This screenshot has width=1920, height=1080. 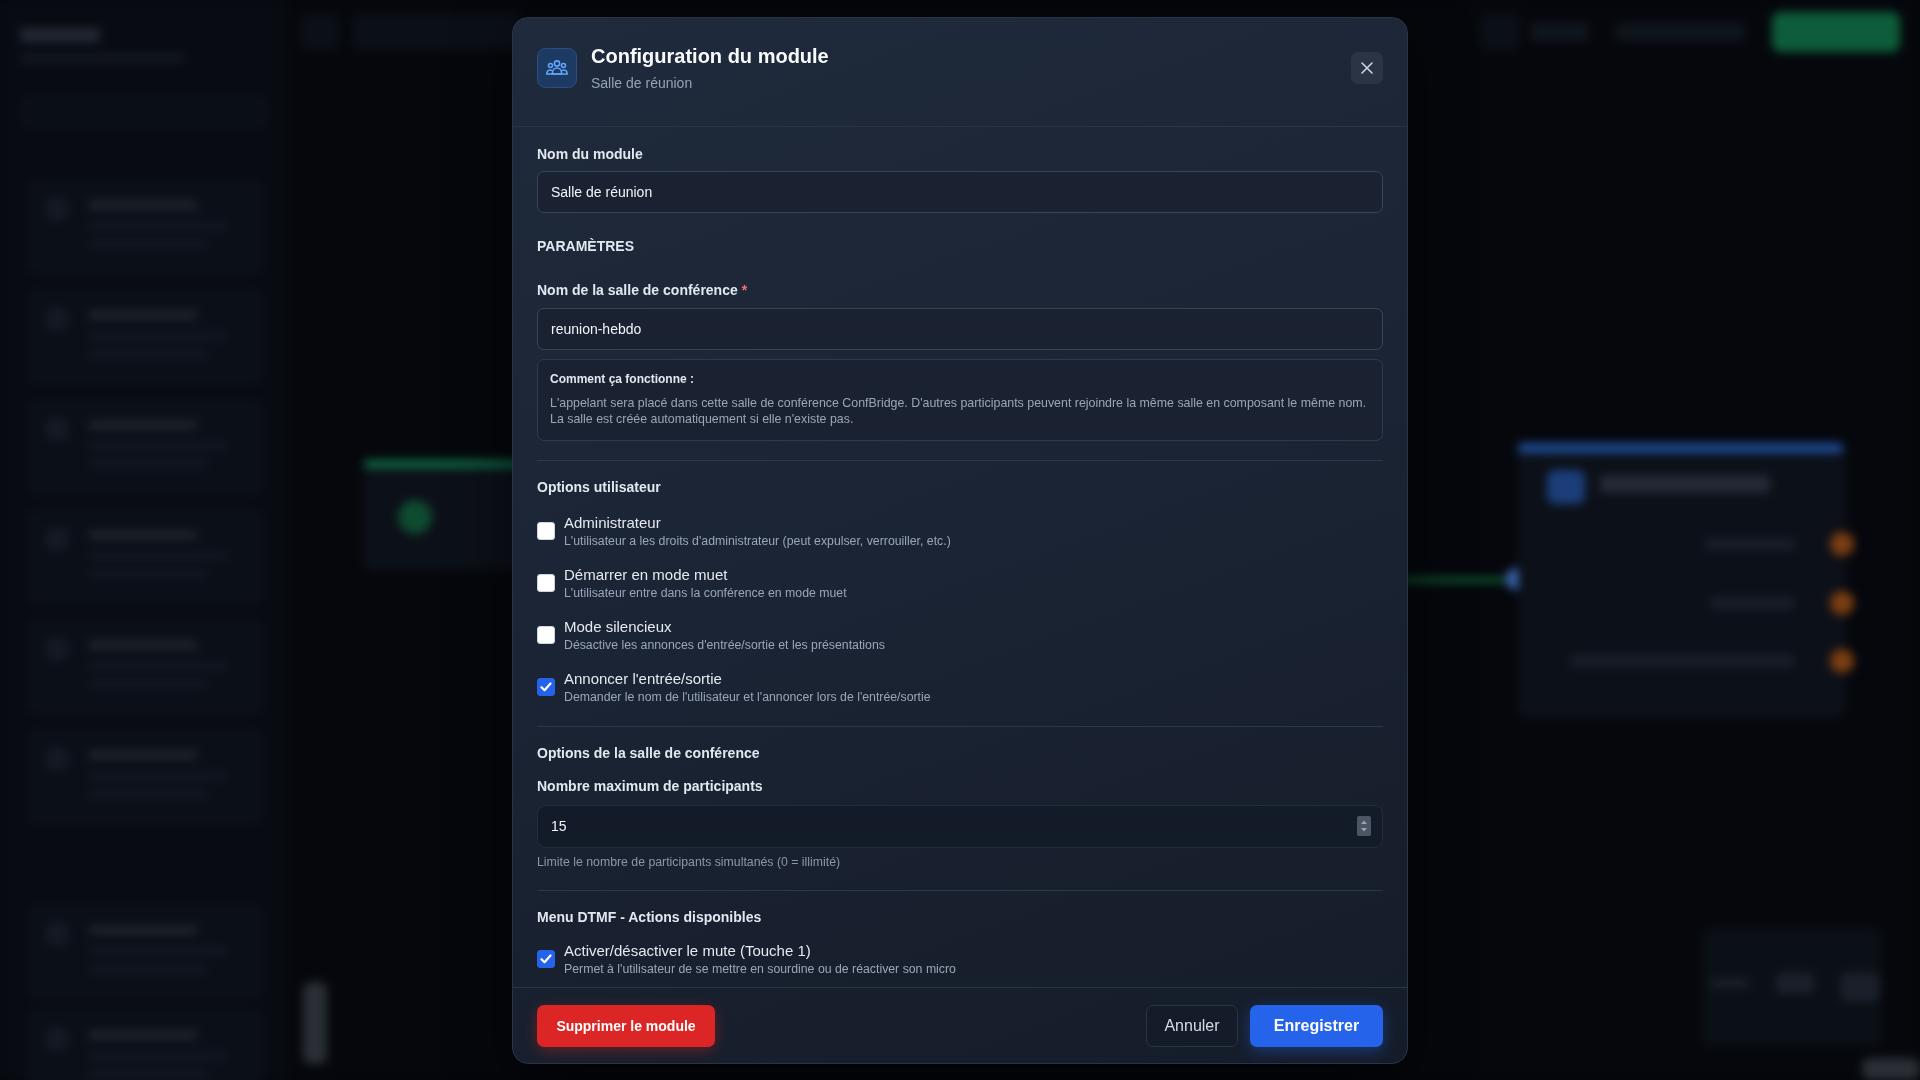 I want to click on option-description: L'utilisateur a les droits d'administrateur (peut expulser, verrouiller, etc.), so click(x=757, y=540).